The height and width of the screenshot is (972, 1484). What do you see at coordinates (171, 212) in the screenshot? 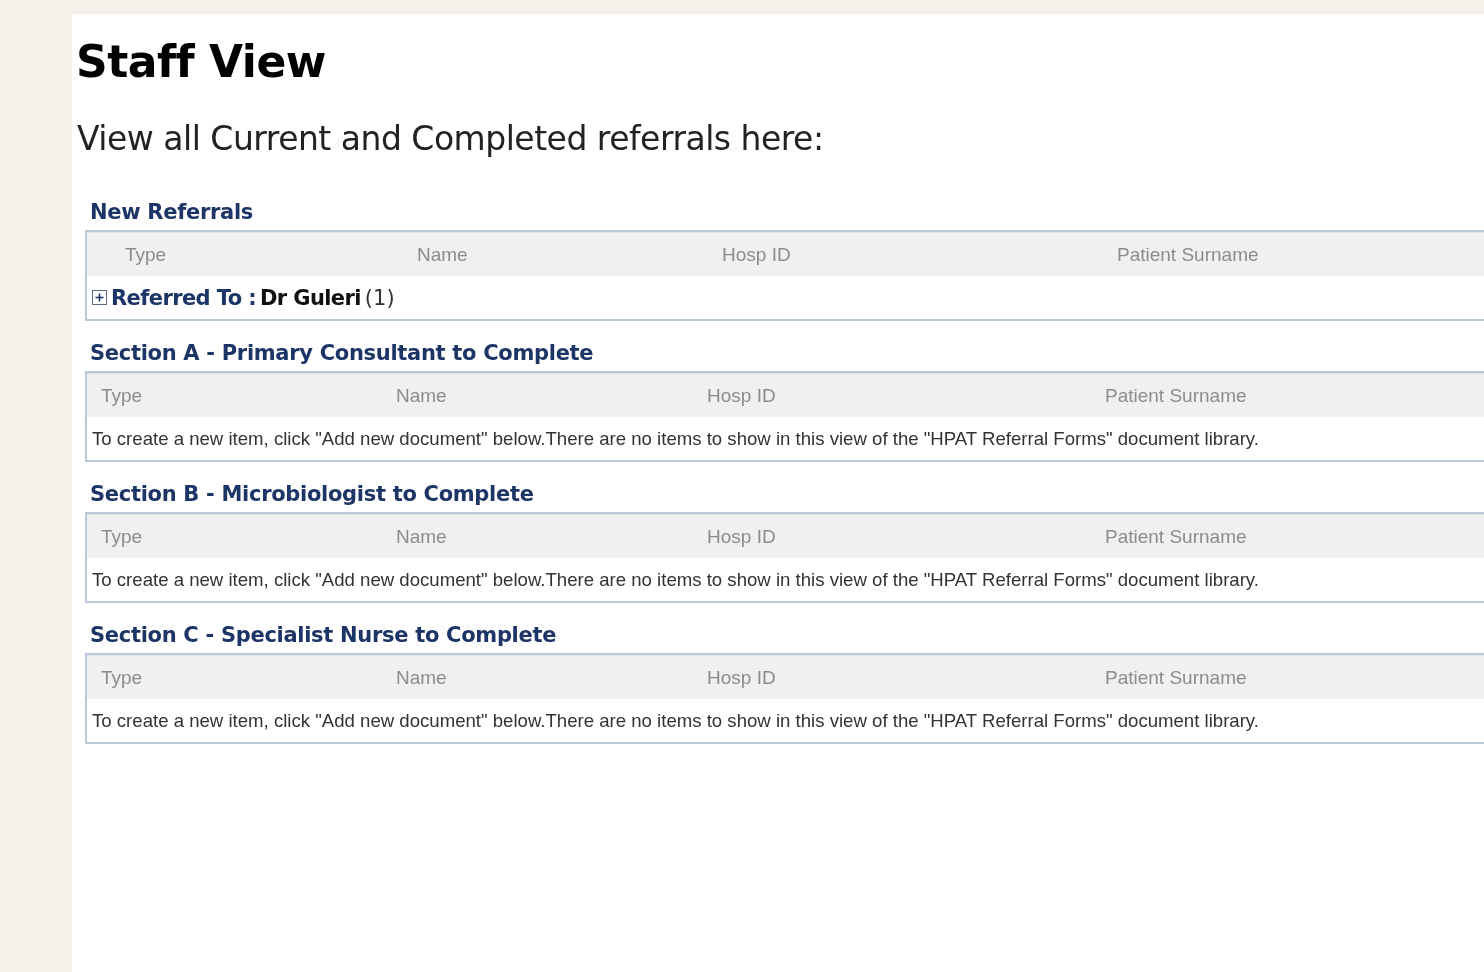
I see `section-title: New Referrals` at bounding box center [171, 212].